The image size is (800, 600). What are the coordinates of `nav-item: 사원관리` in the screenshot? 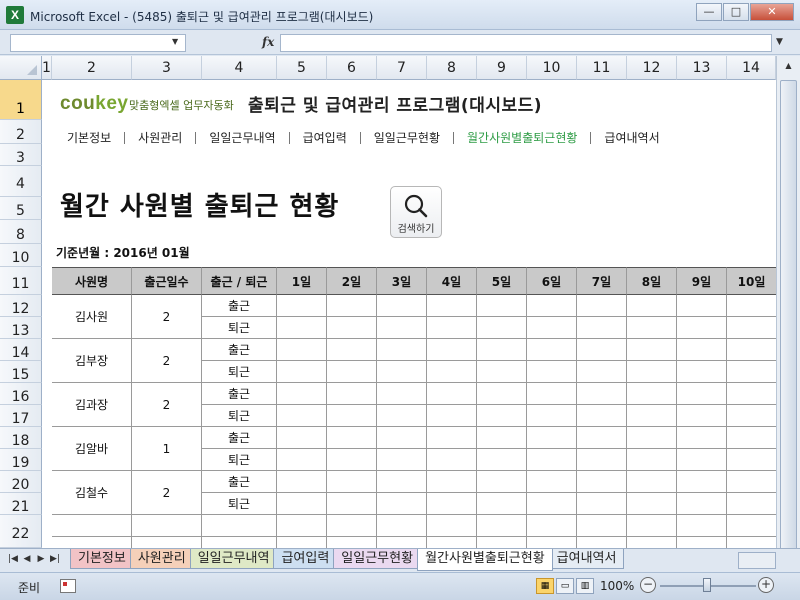 It's located at (161, 138).